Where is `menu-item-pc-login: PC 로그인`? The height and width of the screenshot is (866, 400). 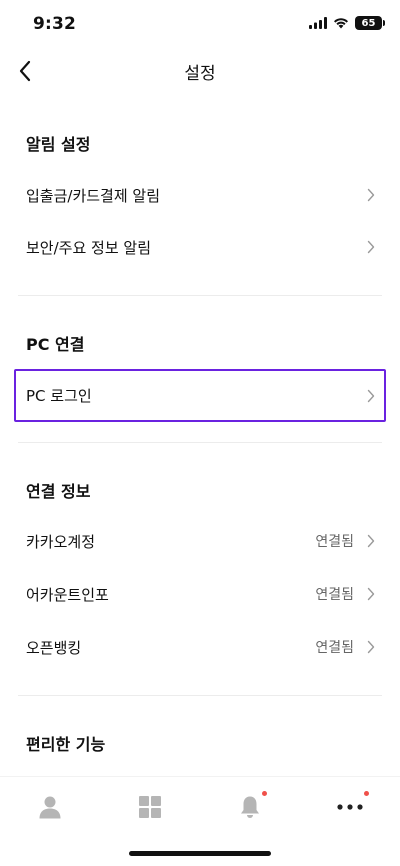 menu-item-pc-login: PC 로그인 is located at coordinates (200, 395).